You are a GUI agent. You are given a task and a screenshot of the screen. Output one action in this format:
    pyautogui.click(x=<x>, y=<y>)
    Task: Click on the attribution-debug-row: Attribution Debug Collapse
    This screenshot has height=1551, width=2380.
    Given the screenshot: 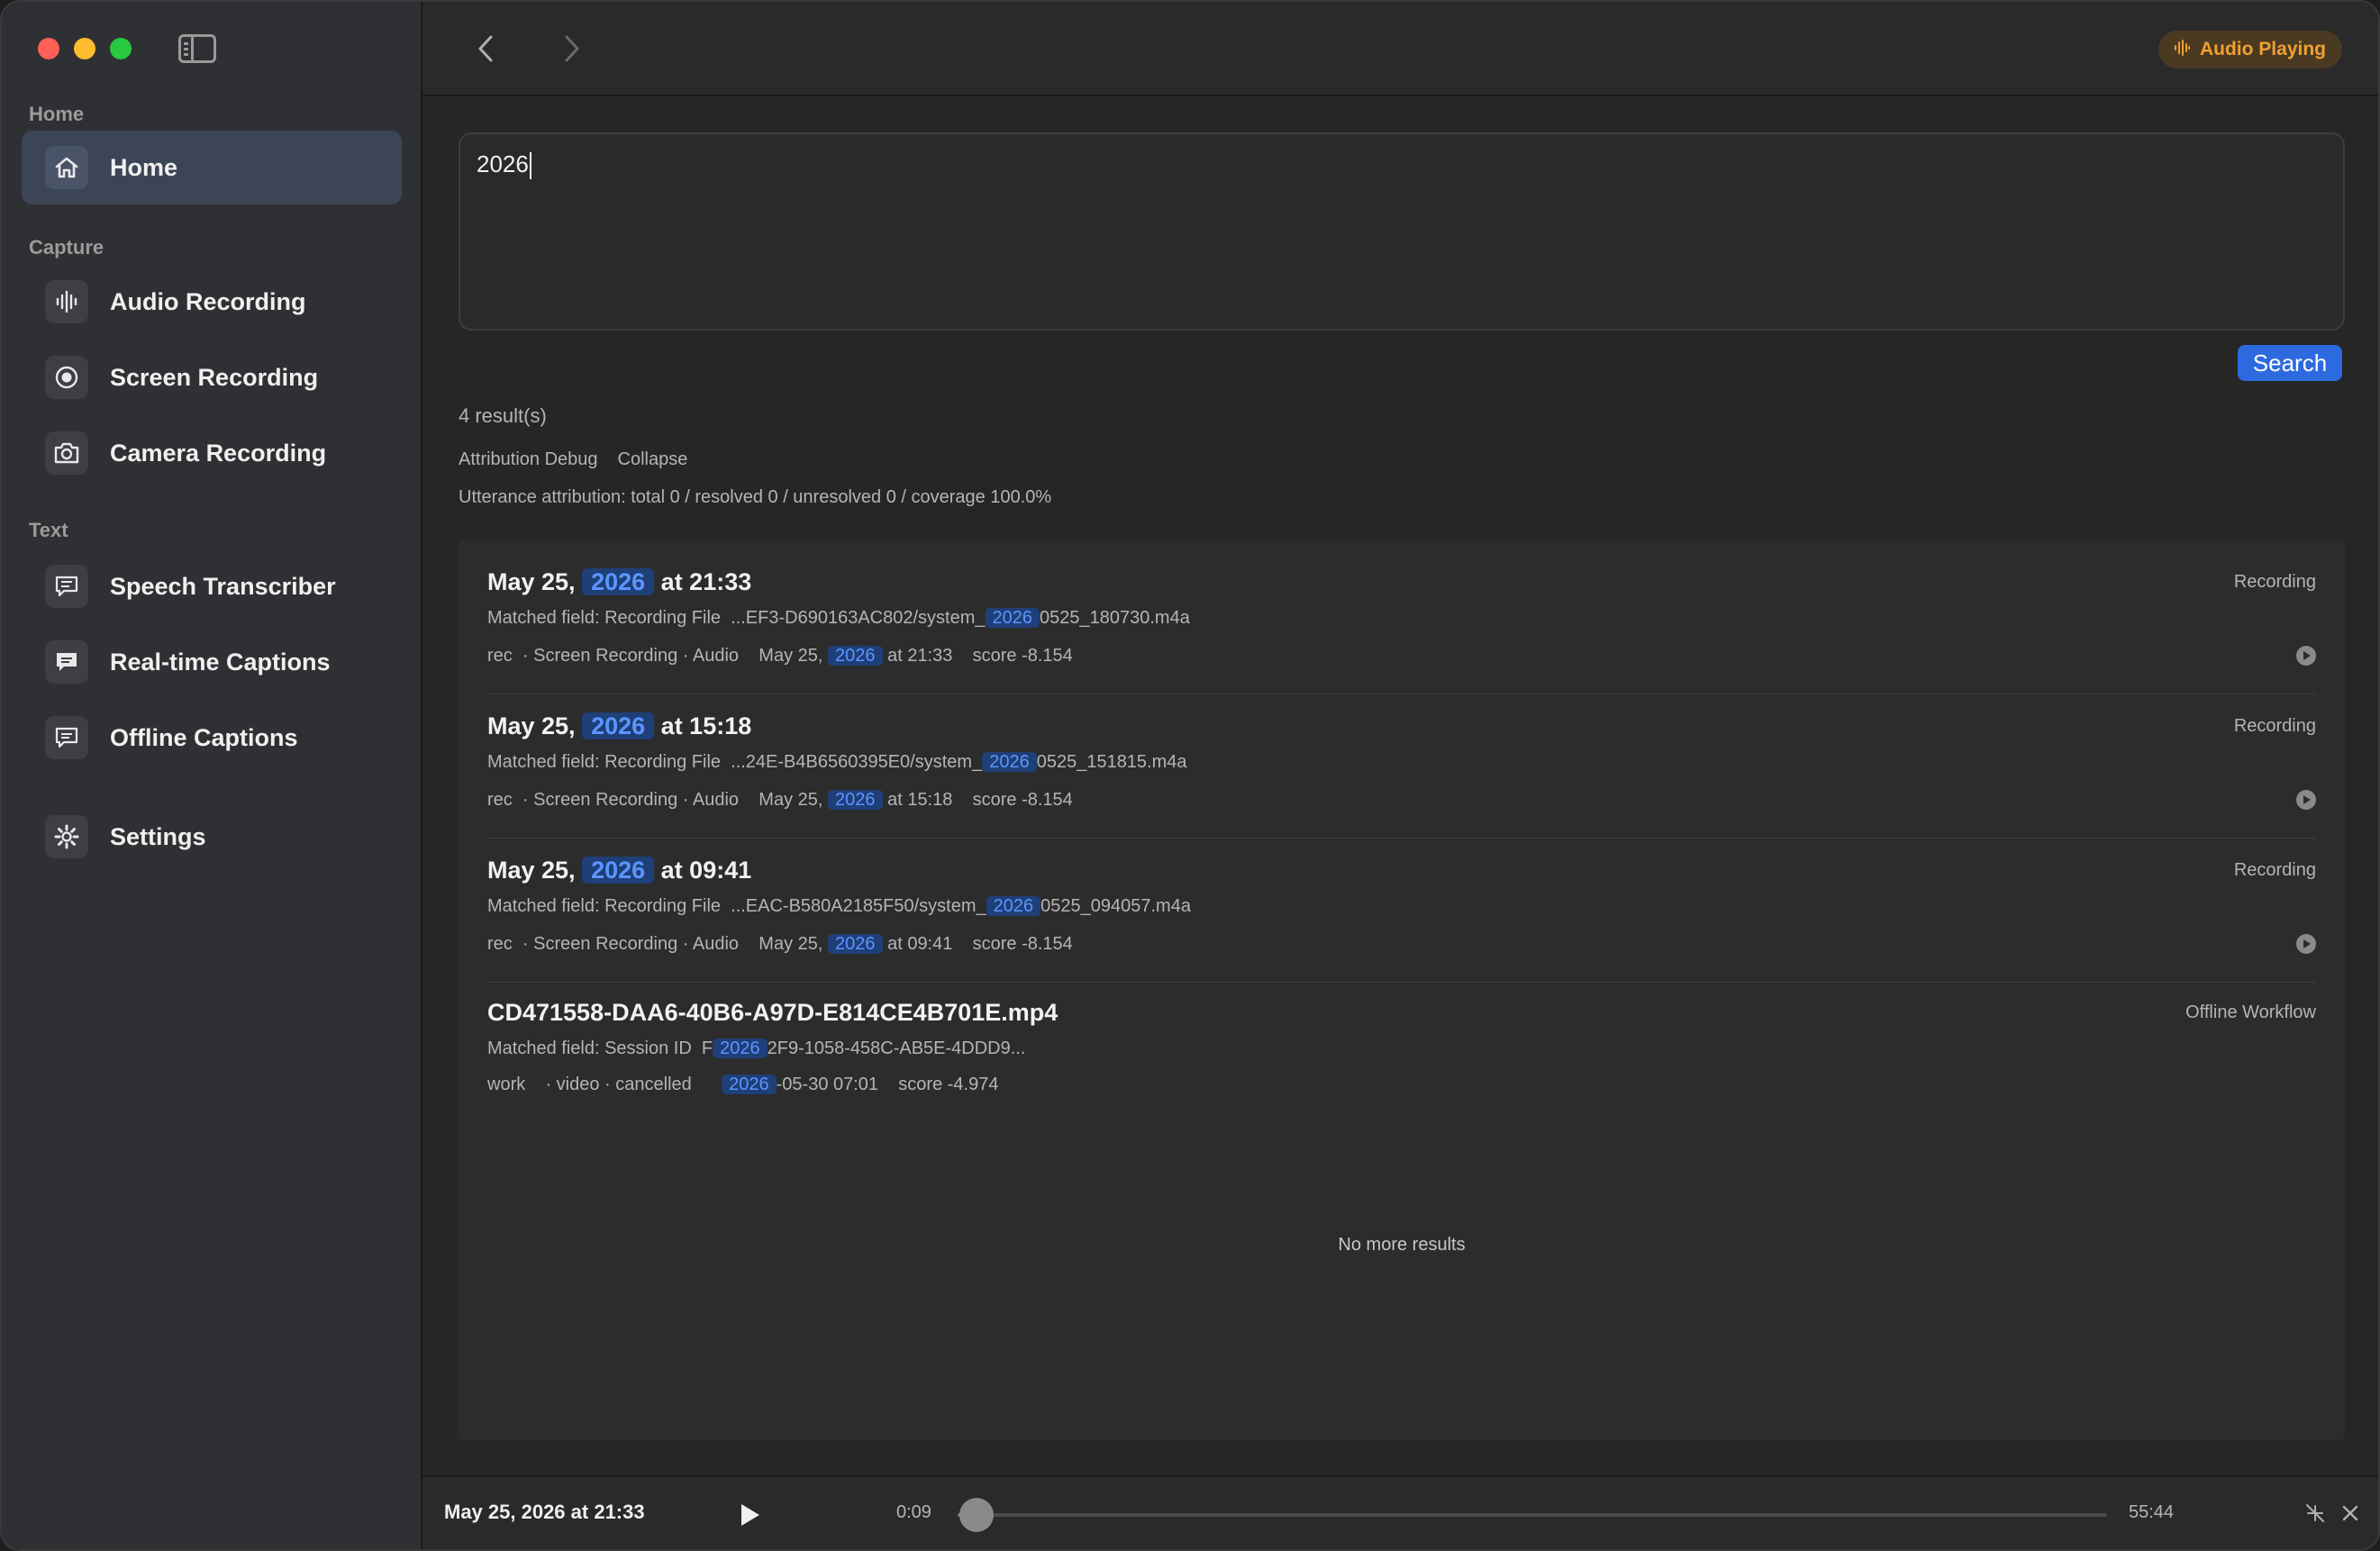 What is the action you would take?
    pyautogui.click(x=573, y=459)
    